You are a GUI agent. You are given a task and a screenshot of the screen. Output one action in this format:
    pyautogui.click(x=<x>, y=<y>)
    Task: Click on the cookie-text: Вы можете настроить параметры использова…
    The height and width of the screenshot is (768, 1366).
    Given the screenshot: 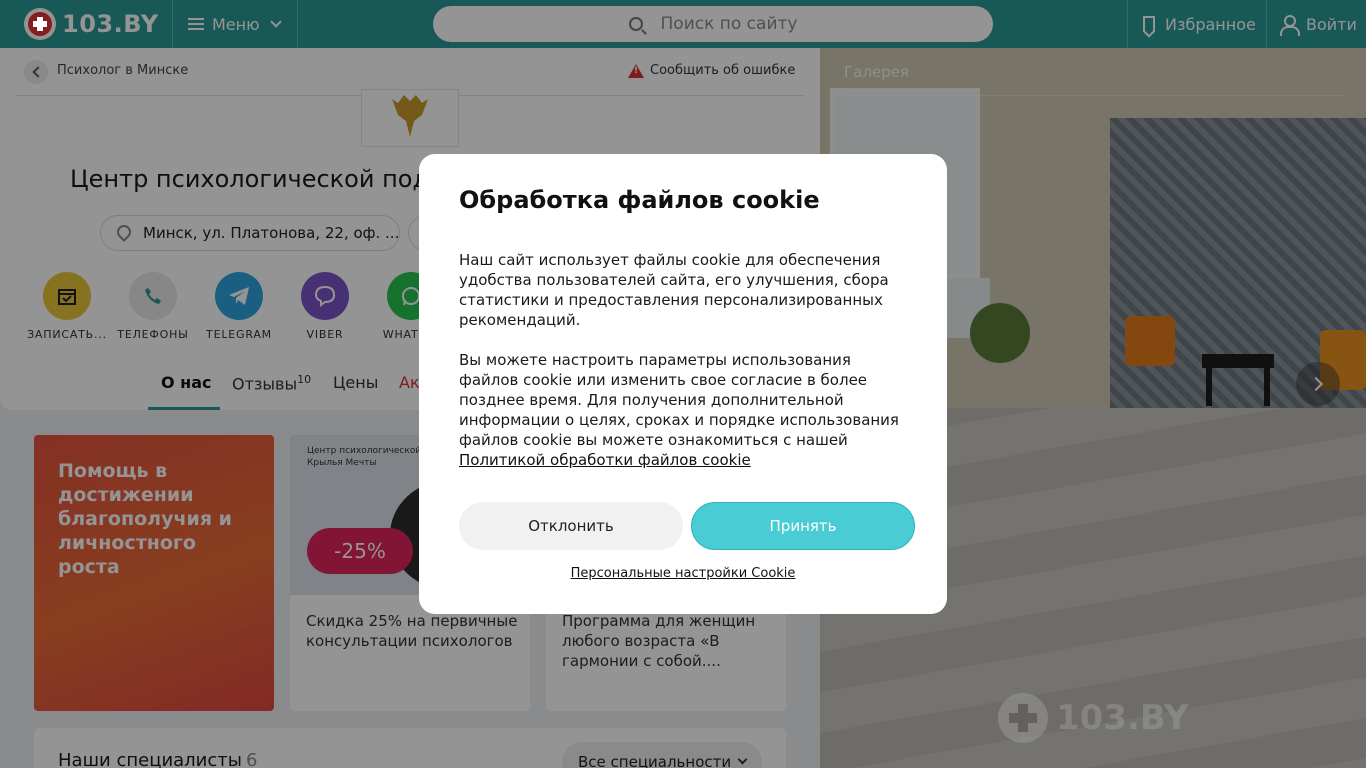 What is the action you would take?
    pyautogui.click(x=684, y=410)
    